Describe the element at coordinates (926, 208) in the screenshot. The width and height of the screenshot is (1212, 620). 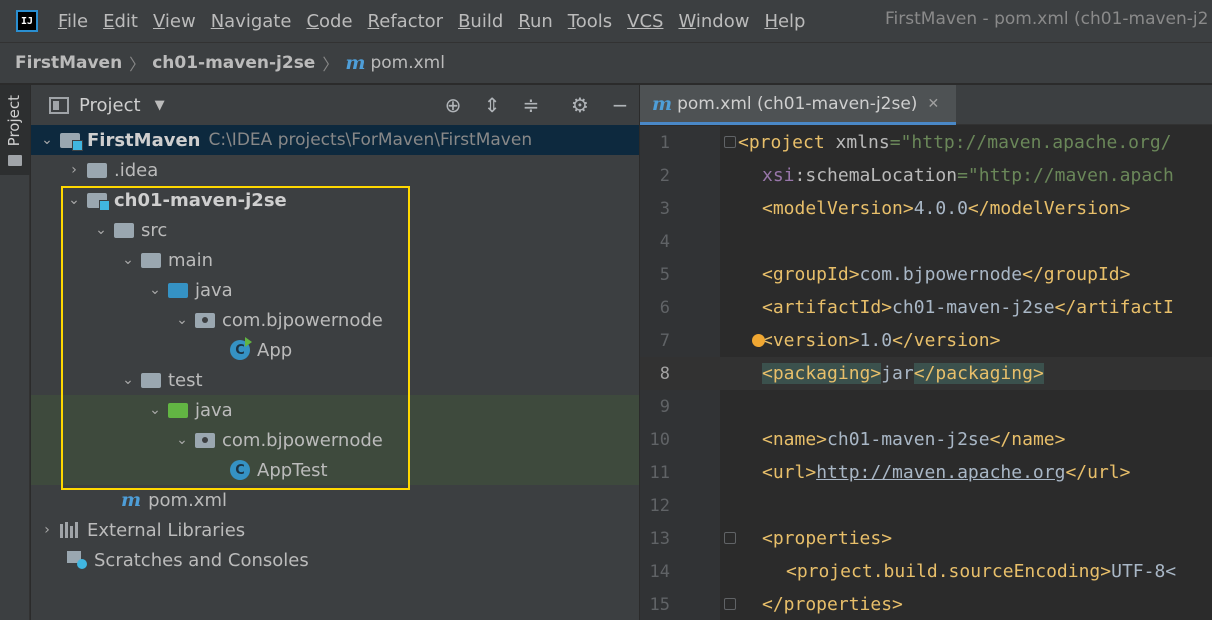
I see `code-line: 3 <modelVersion> 4.0.0 </modelVersion>` at that location.